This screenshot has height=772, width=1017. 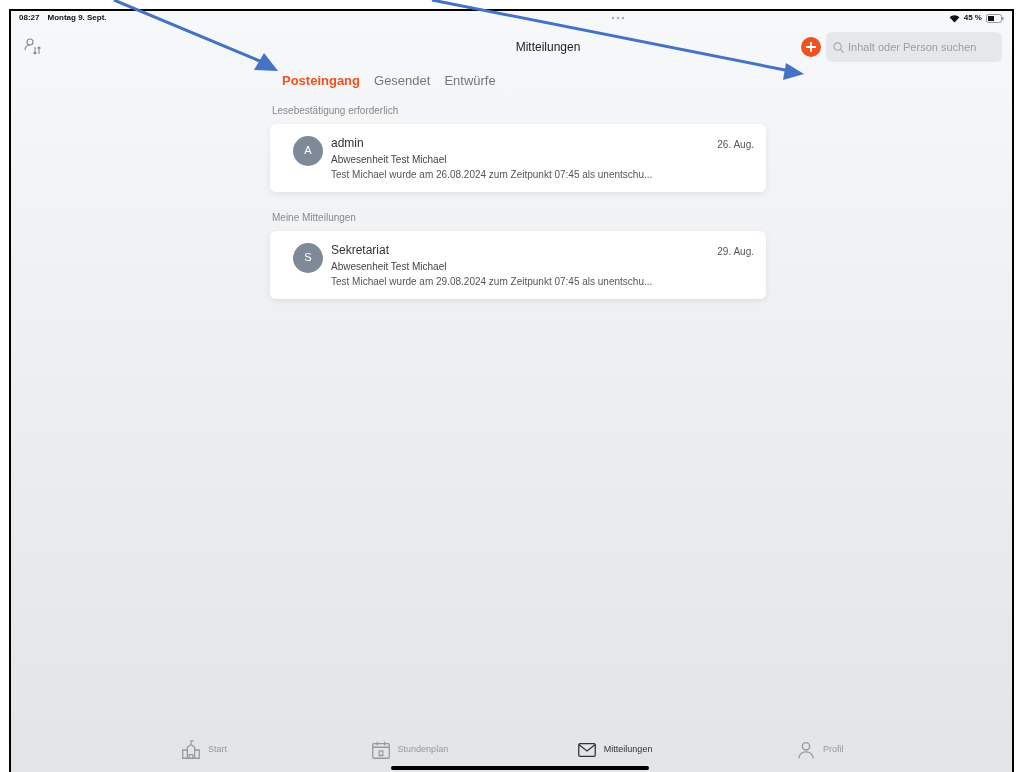 What do you see at coordinates (735, 251) in the screenshot?
I see `message-date: 29. Aug.` at bounding box center [735, 251].